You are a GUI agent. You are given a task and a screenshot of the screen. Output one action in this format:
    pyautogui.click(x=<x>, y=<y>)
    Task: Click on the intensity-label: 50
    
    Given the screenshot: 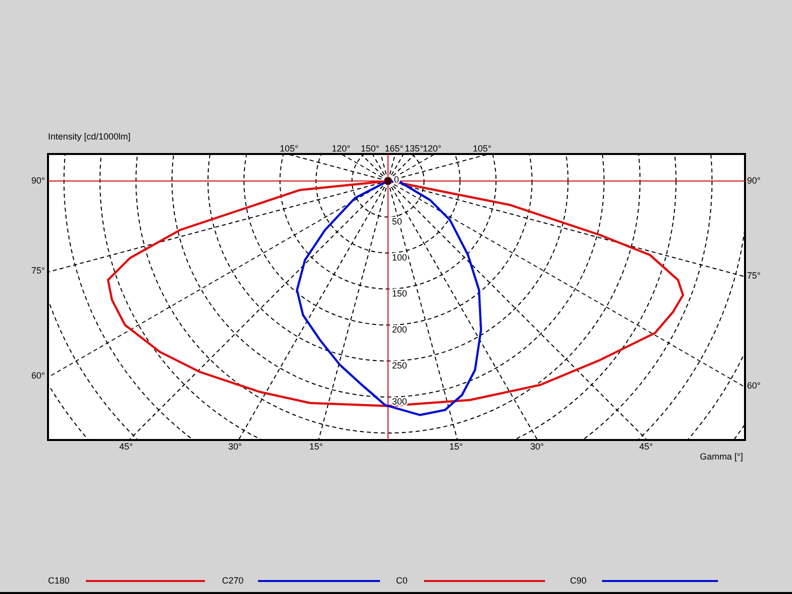 What is the action you would take?
    pyautogui.click(x=397, y=221)
    